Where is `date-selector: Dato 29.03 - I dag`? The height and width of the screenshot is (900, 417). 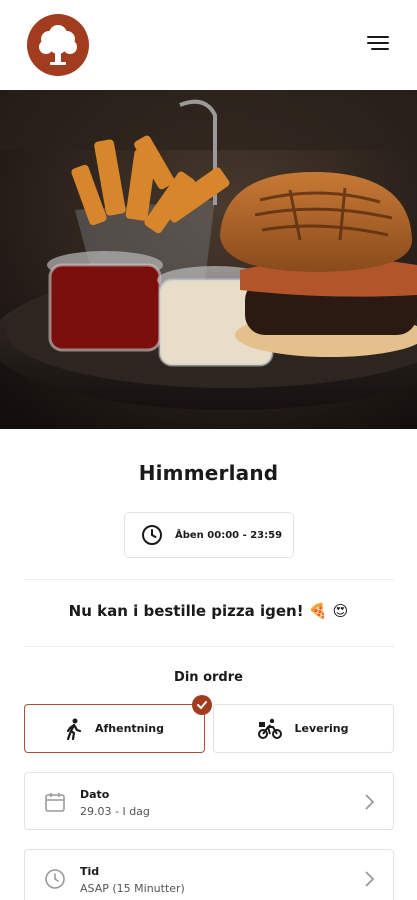
date-selector: Dato 29.03 - I dag is located at coordinates (209, 801).